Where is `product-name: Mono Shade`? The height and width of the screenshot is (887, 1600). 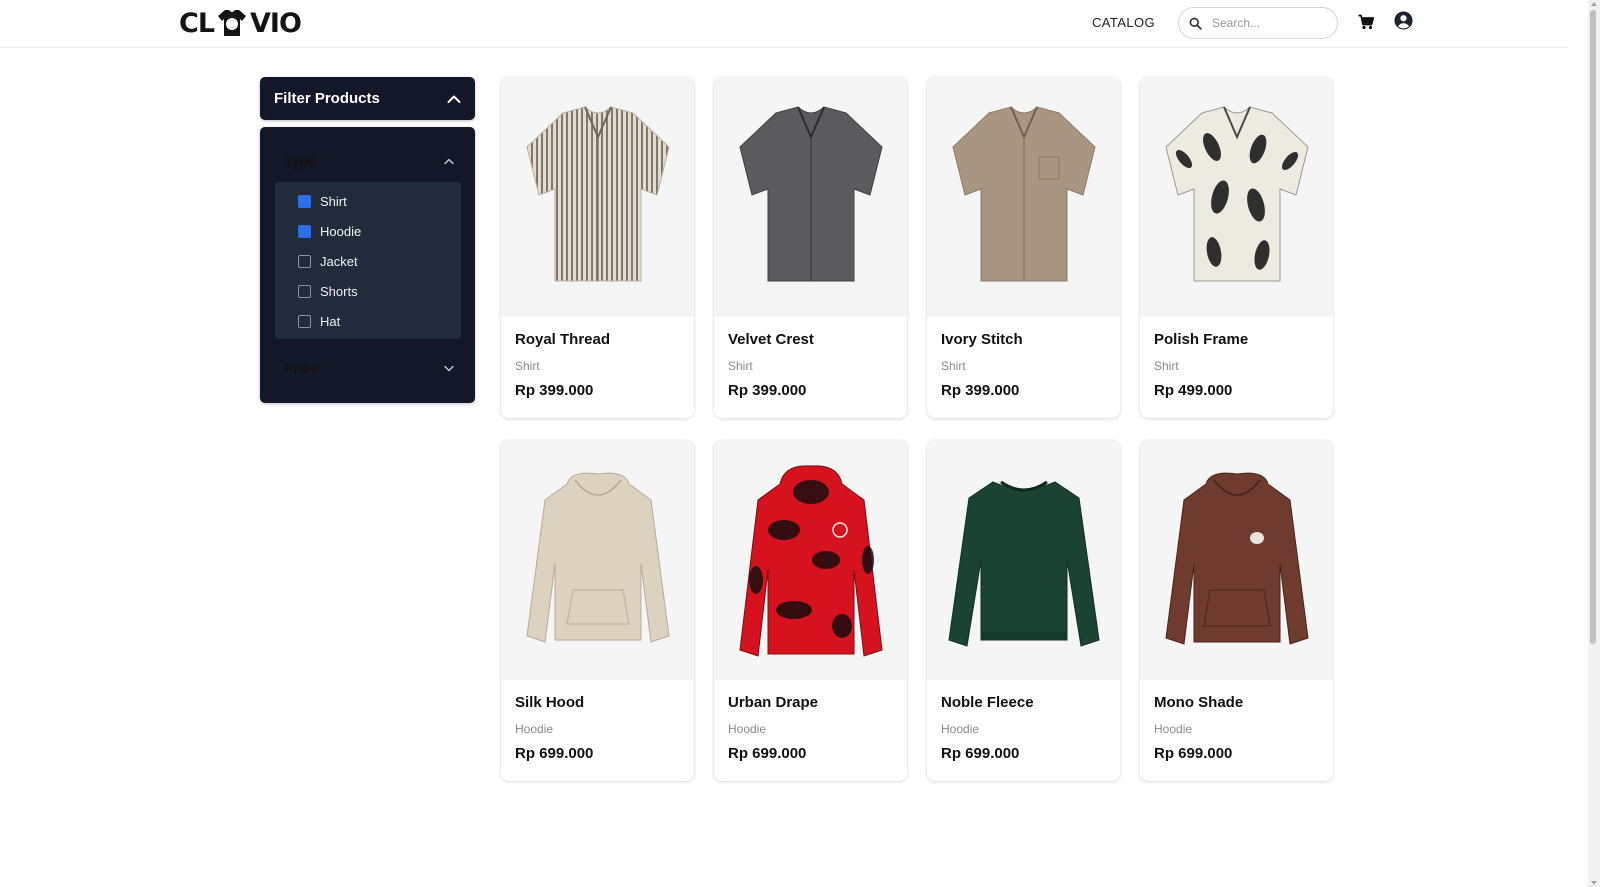 product-name: Mono Shade is located at coordinates (1199, 702).